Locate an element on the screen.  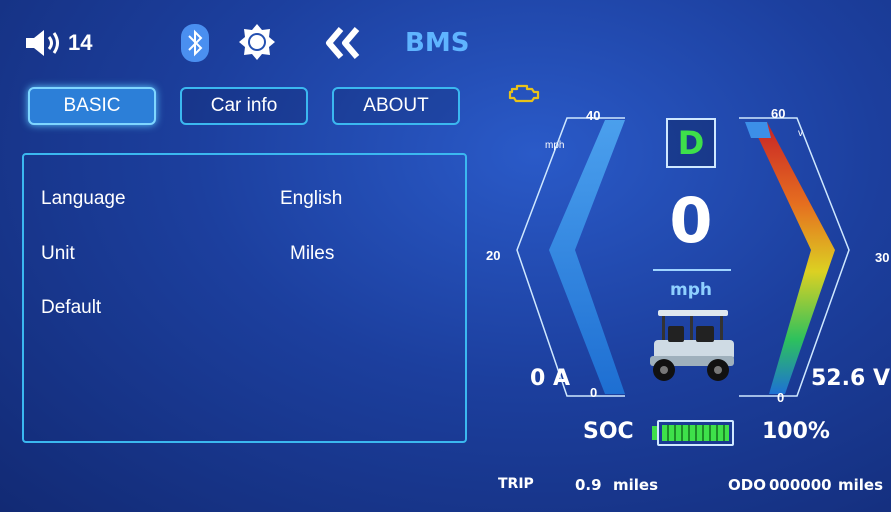
bms-button: BMS is located at coordinates (437, 43).